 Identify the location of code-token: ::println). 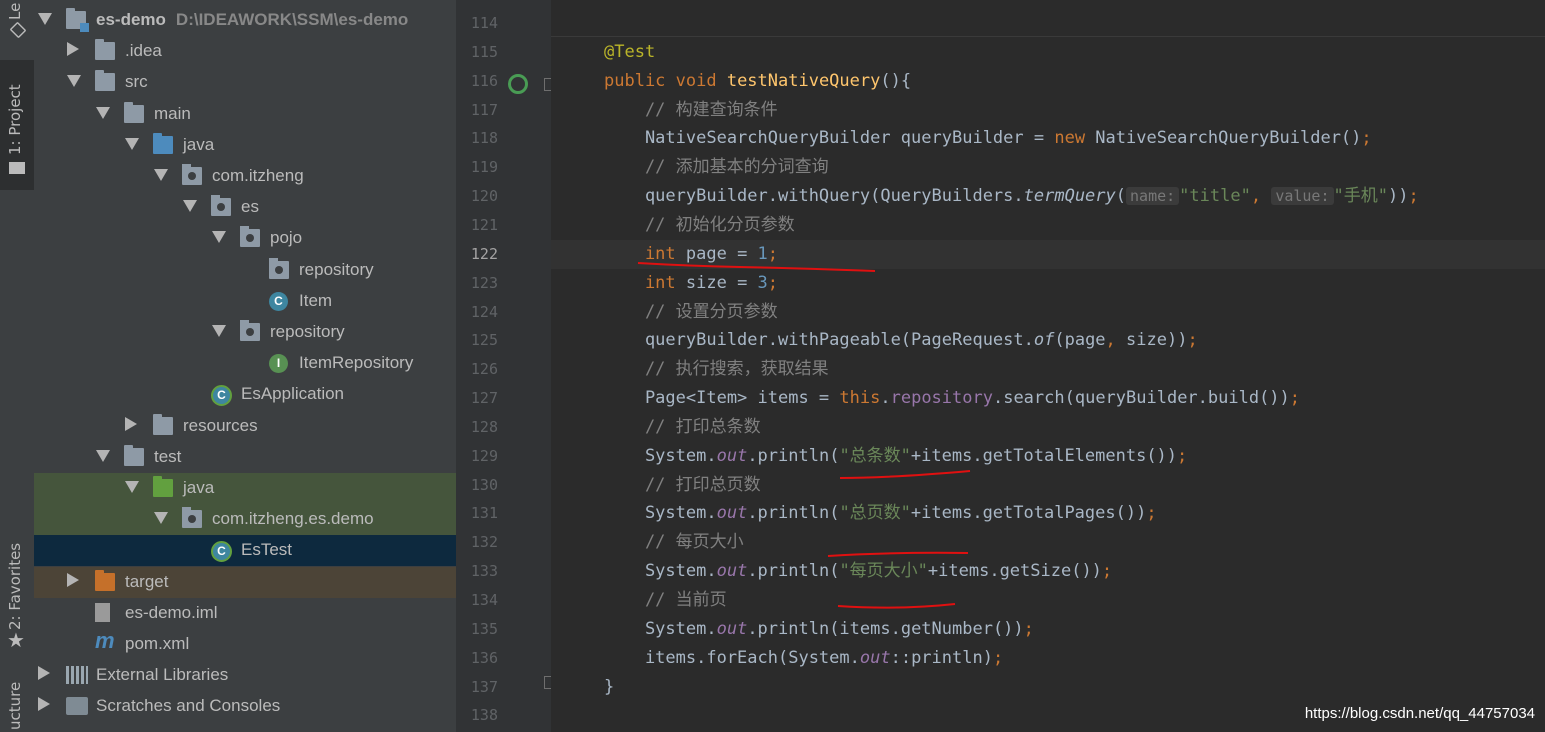
(941, 657).